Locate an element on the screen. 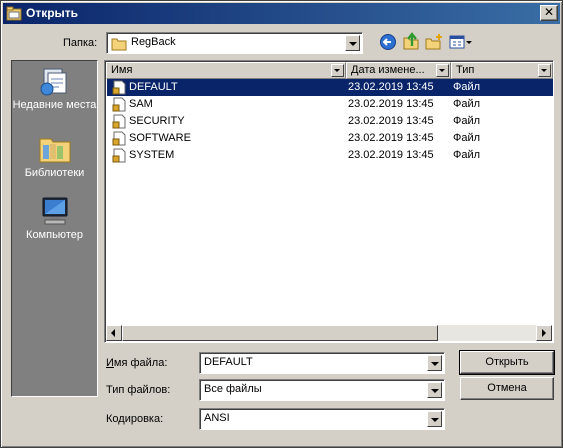  column-header-type: Тип is located at coordinates (502, 70).